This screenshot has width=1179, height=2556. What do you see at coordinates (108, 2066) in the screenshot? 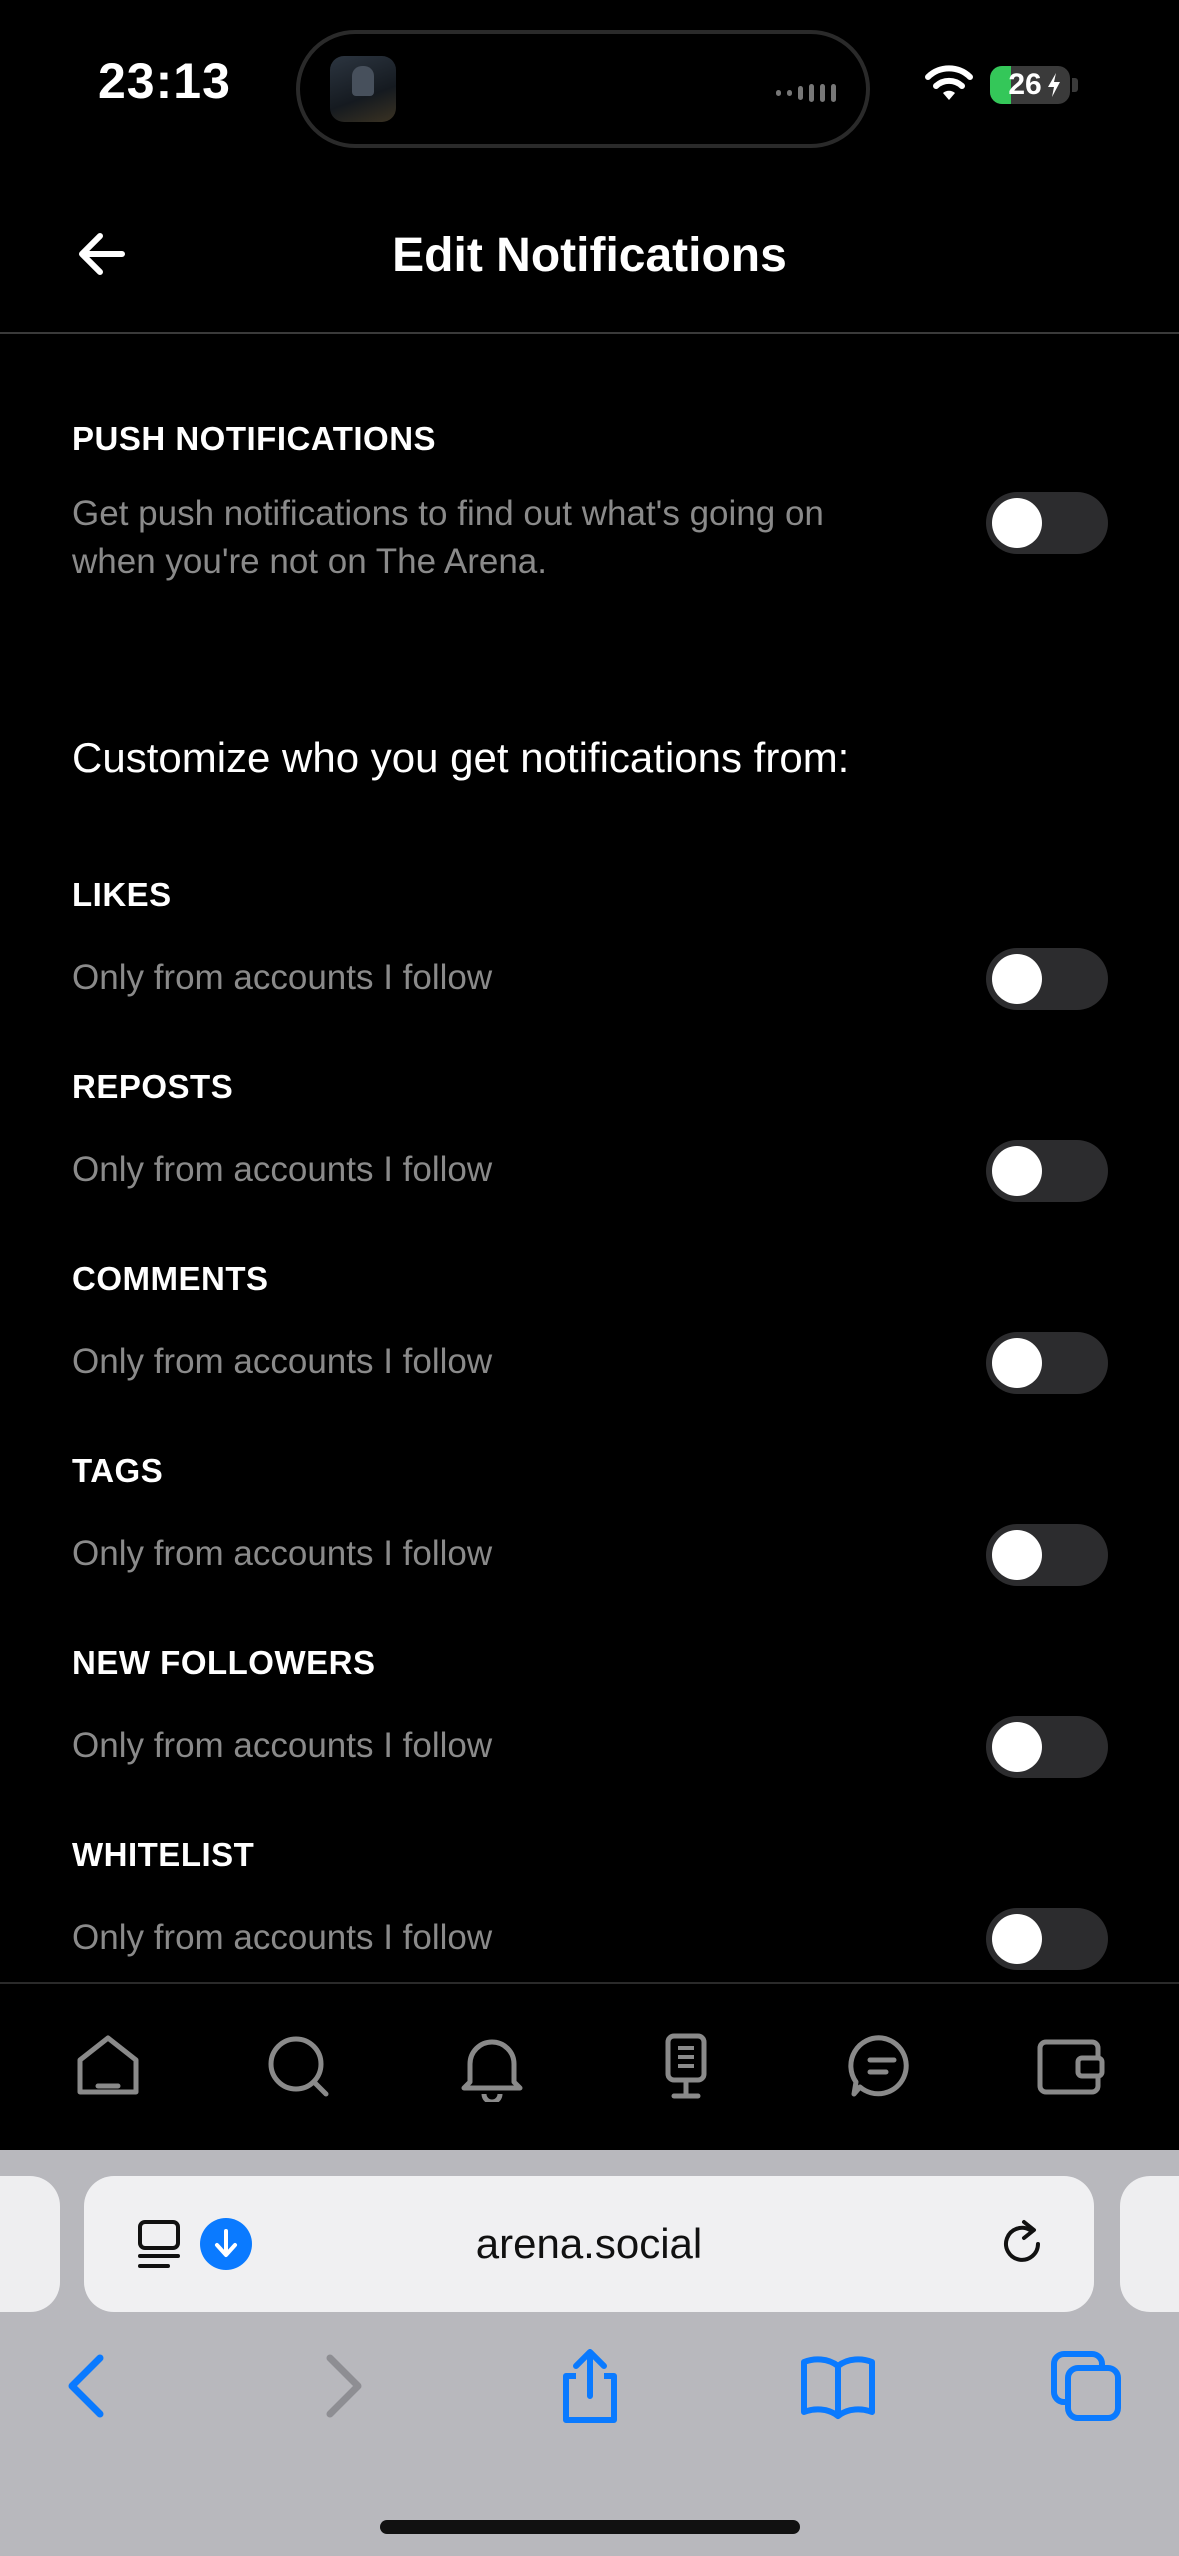
I see `home-icon` at bounding box center [108, 2066].